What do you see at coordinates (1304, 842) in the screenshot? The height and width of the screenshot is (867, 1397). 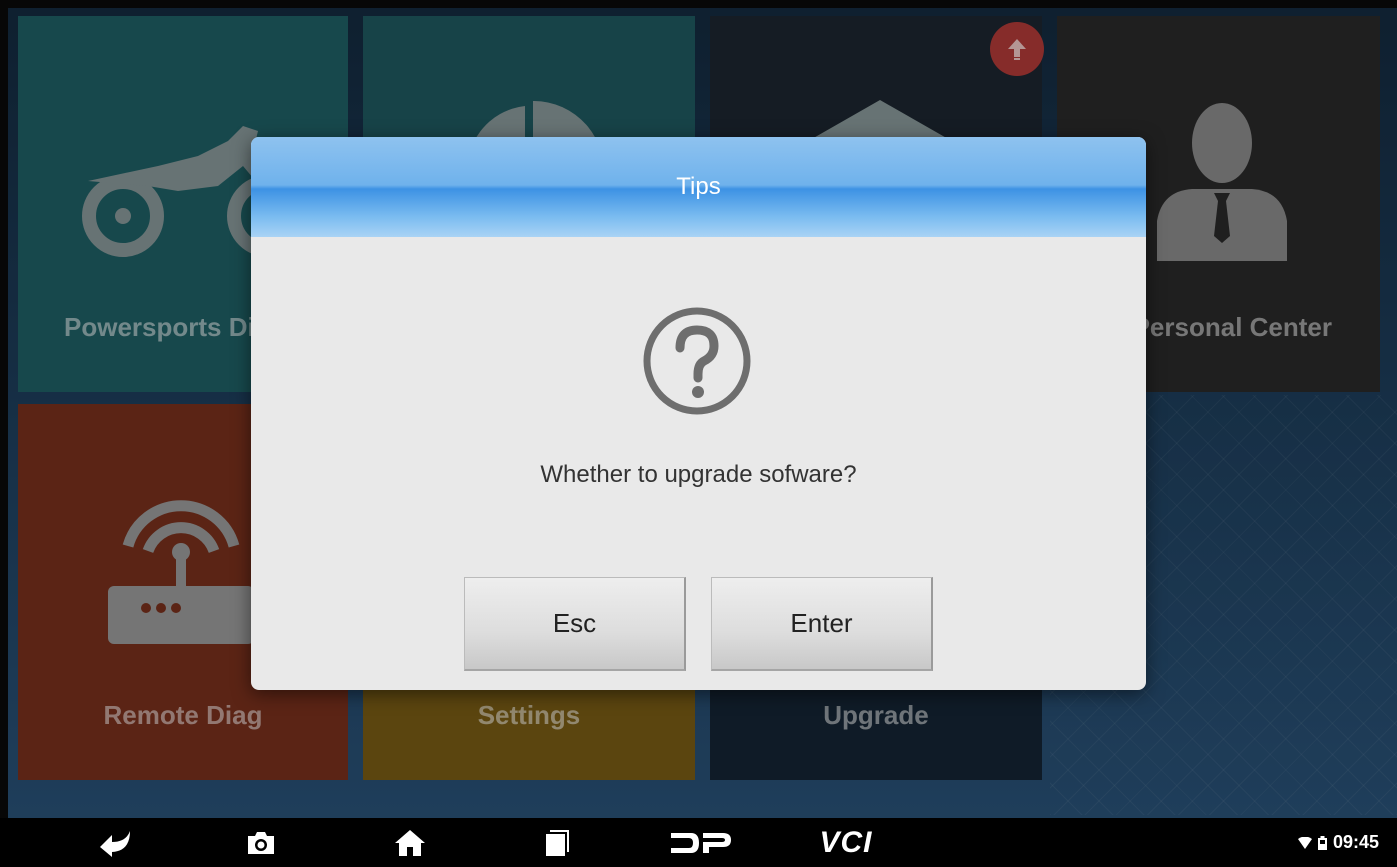 I see `wifi-icon` at bounding box center [1304, 842].